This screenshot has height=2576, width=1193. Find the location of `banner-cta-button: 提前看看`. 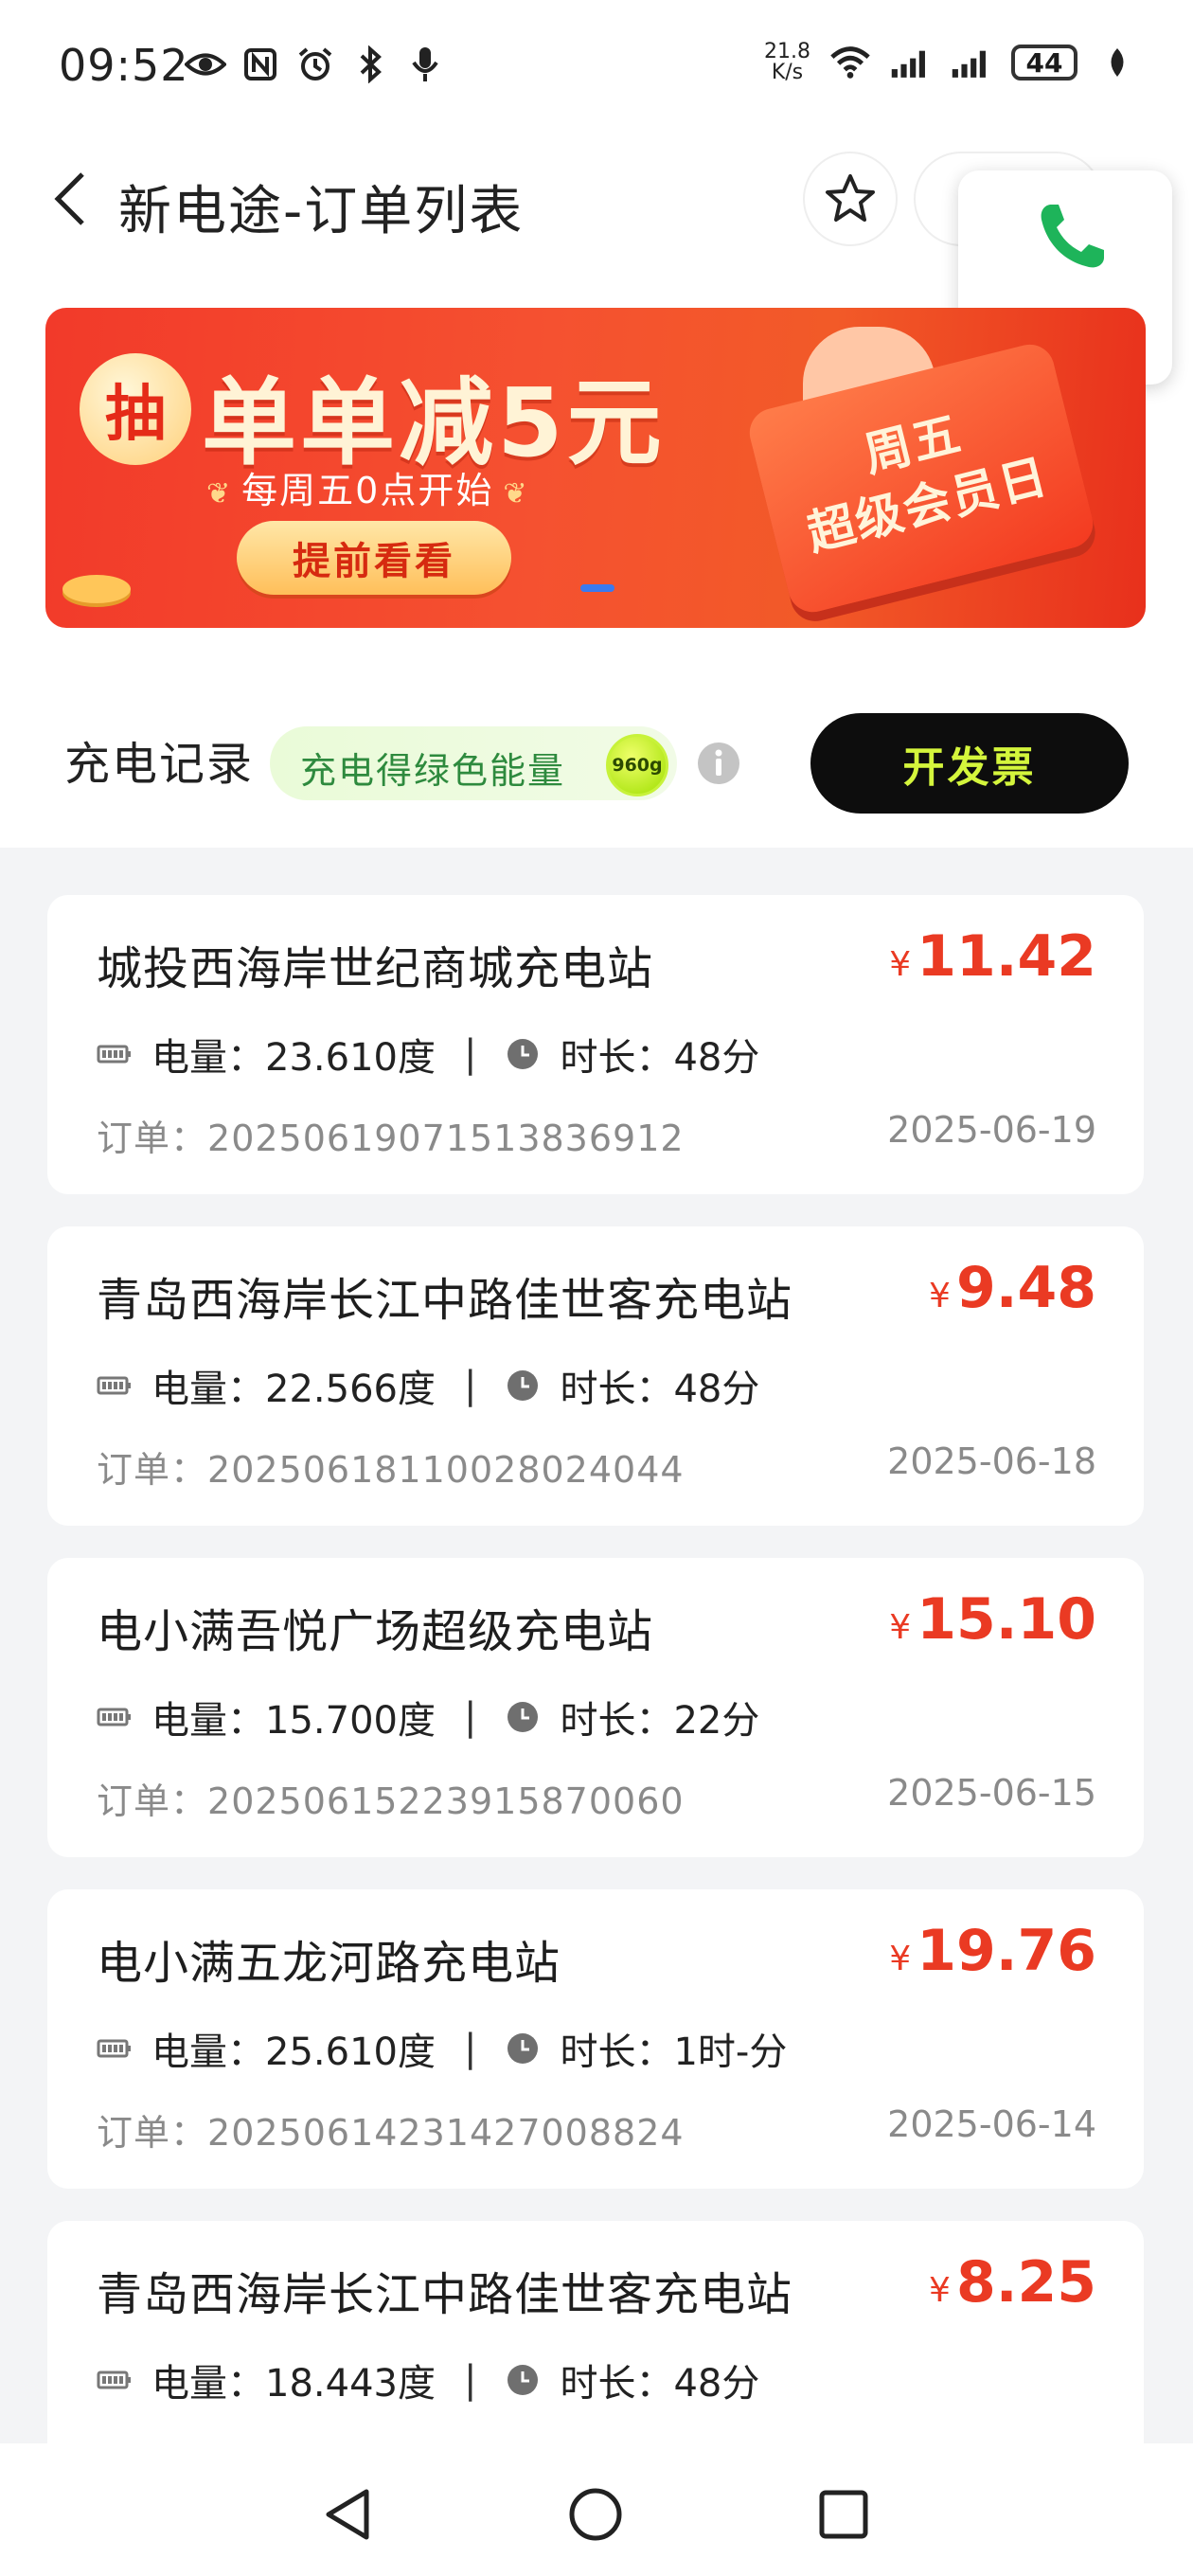

banner-cta-button: 提前看看 is located at coordinates (374, 558).